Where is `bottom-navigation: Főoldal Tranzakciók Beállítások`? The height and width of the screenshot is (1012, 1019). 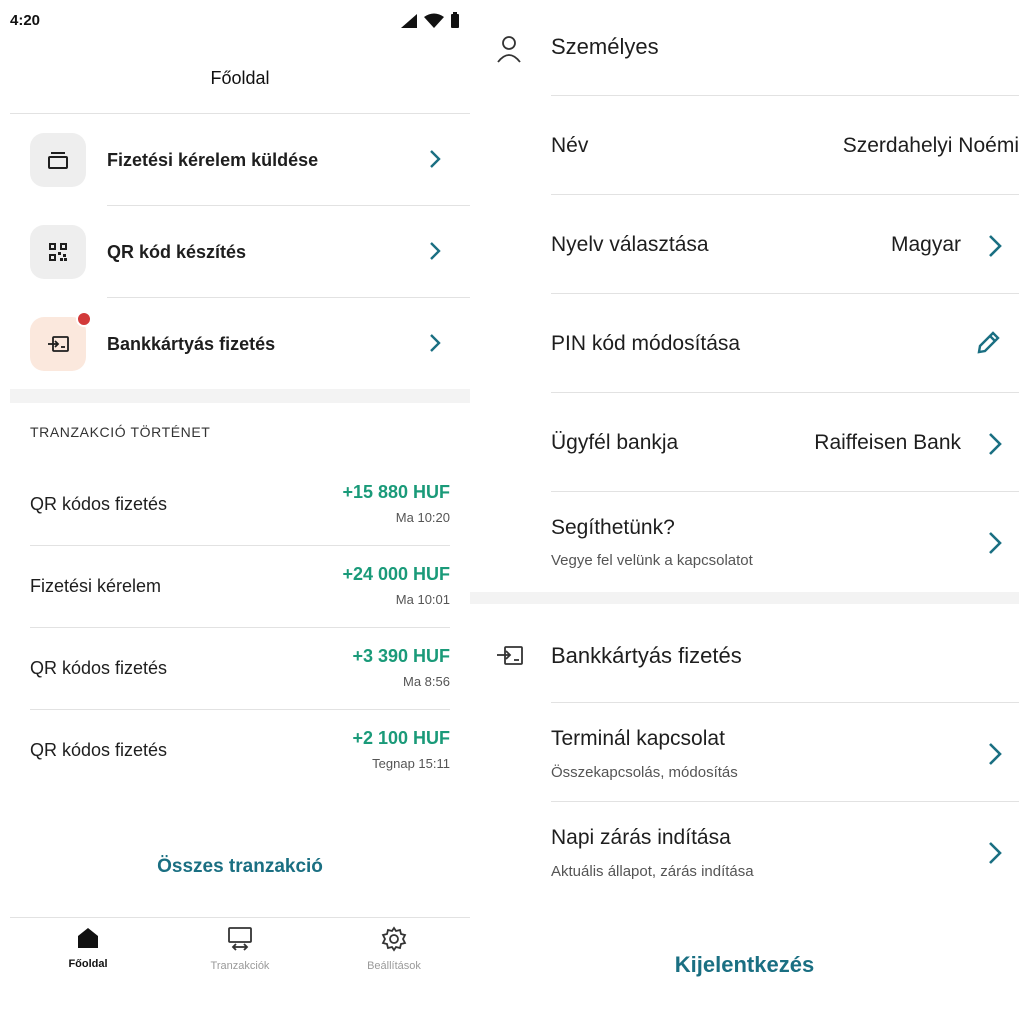 bottom-navigation: Főoldal Tranzakciók Beállítások is located at coordinates (240, 953).